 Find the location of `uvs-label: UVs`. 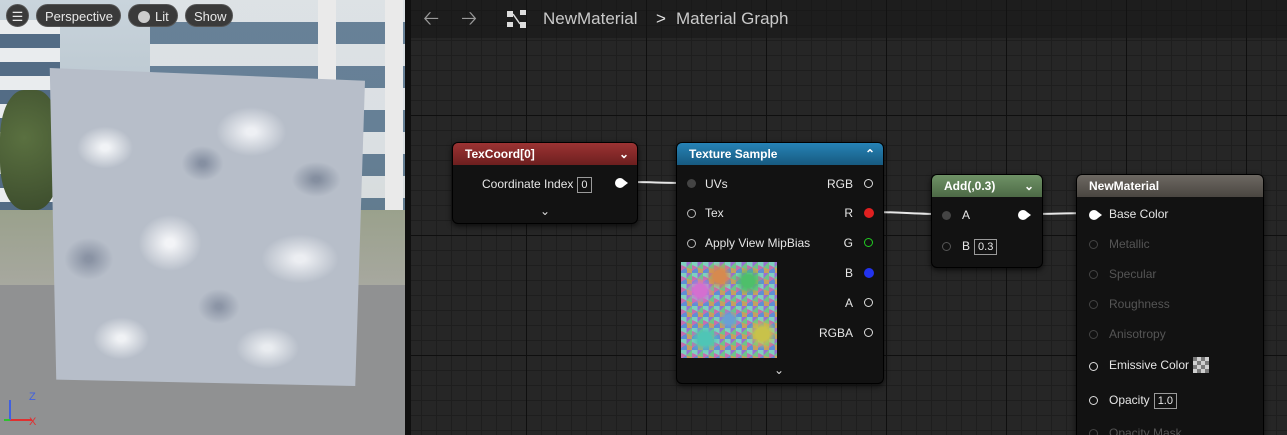

uvs-label: UVs is located at coordinates (716, 184).